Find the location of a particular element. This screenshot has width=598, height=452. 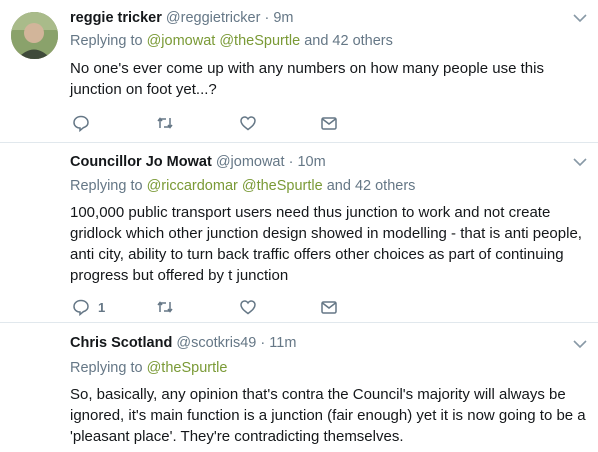

display-name: Councillor Jo Mowat is located at coordinates (141, 162).